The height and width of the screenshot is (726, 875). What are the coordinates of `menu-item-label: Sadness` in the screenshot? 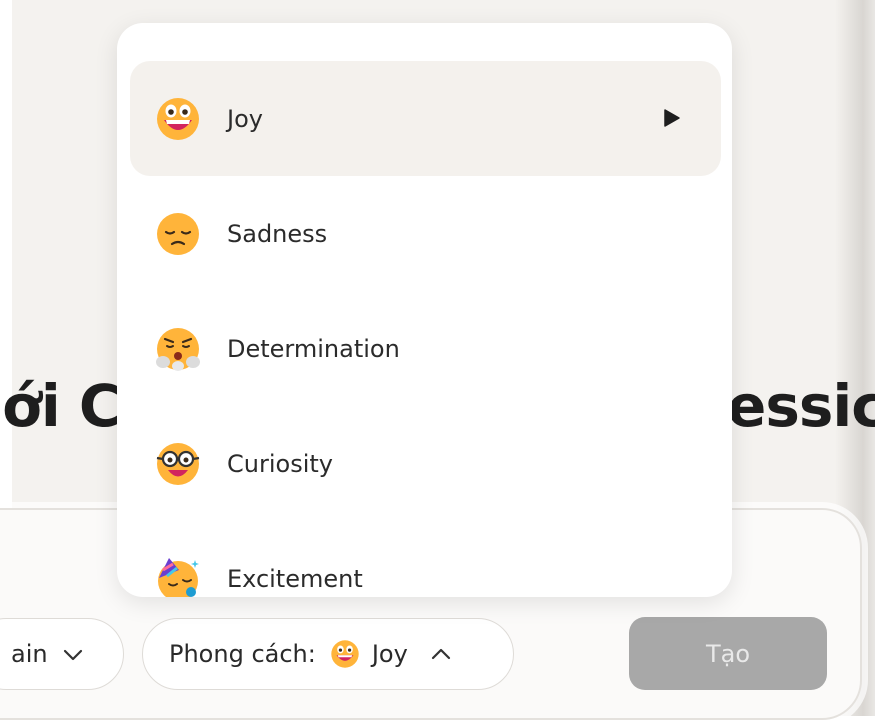 It's located at (277, 233).